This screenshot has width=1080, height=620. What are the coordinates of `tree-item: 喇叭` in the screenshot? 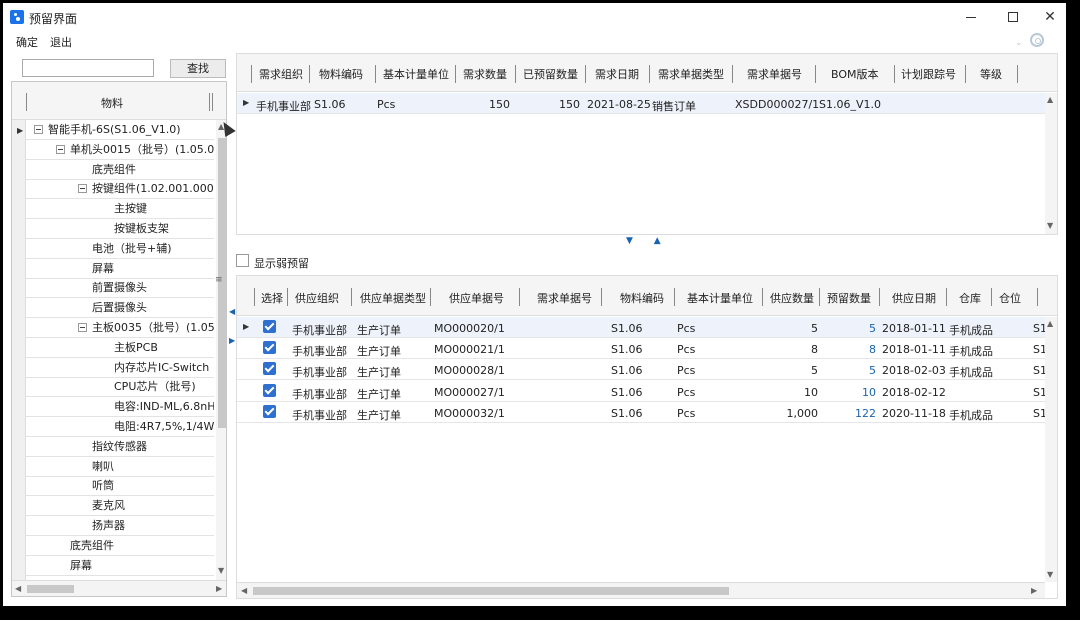 It's located at (120, 467).